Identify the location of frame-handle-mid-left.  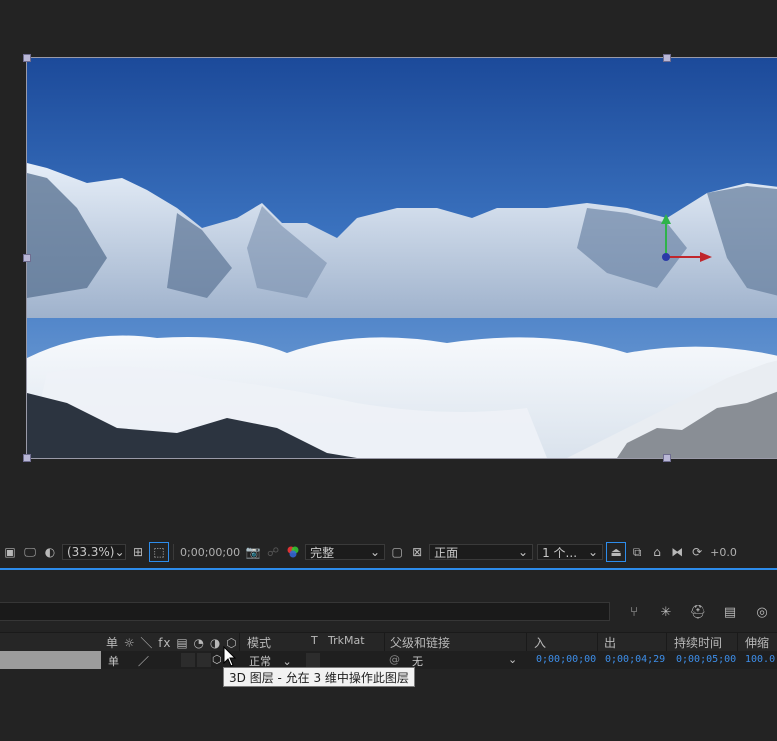
(27, 258).